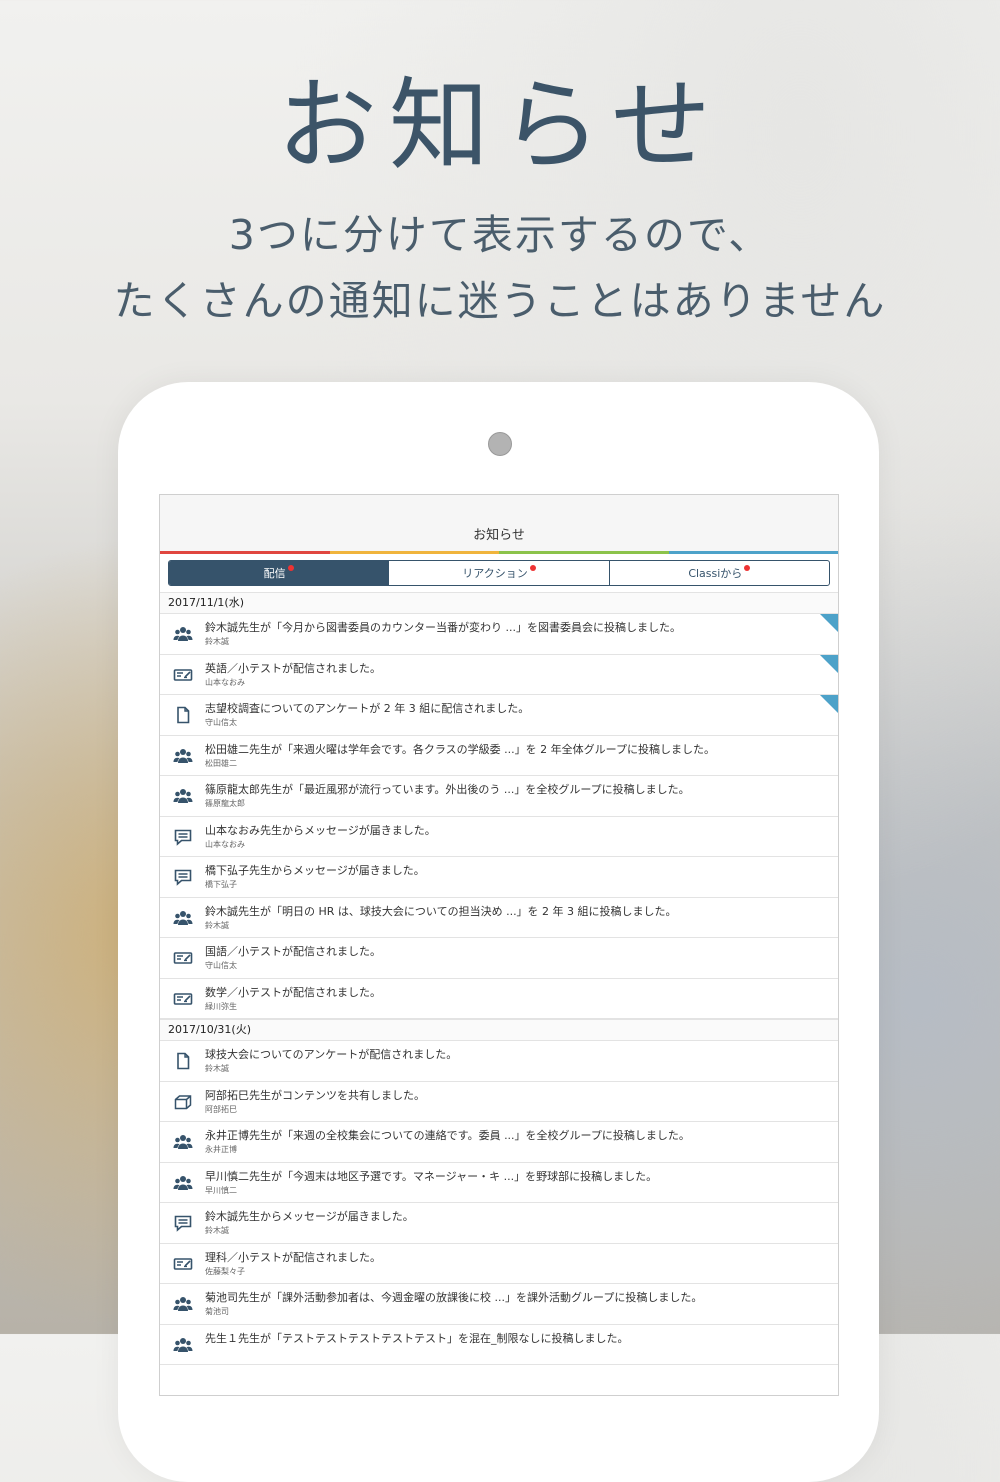 This screenshot has height=1482, width=1000. What do you see at coordinates (315, 870) in the screenshot?
I see `notification-title: 橋下弘子先生からメッセージが届きました。` at bounding box center [315, 870].